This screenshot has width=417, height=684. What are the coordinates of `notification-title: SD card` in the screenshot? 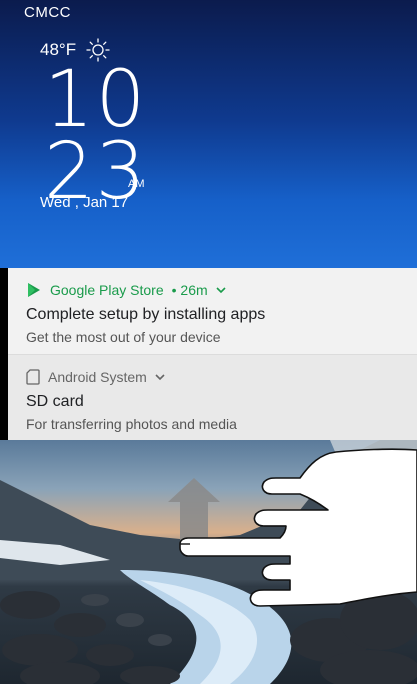 It's located at (55, 401).